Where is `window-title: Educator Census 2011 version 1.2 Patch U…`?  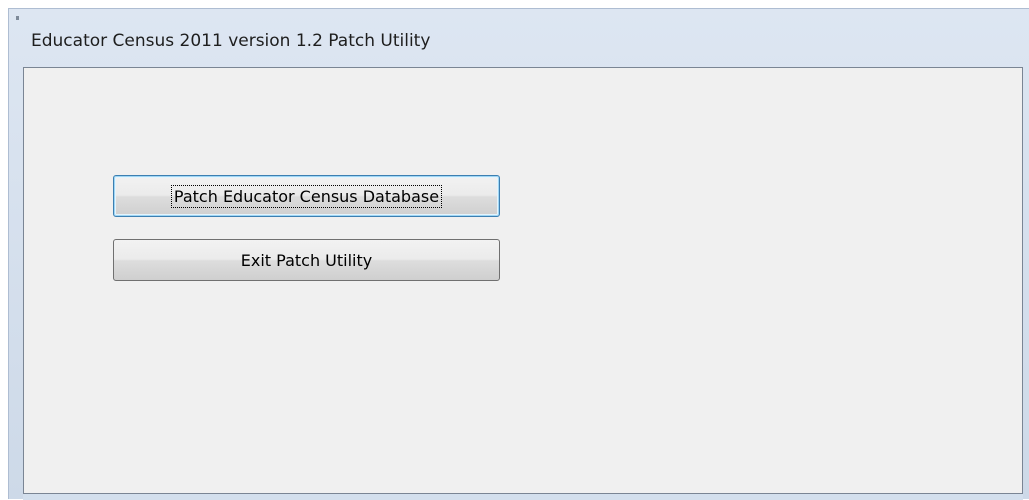 window-title: Educator Census 2011 version 1.2 Patch U… is located at coordinates (231, 41).